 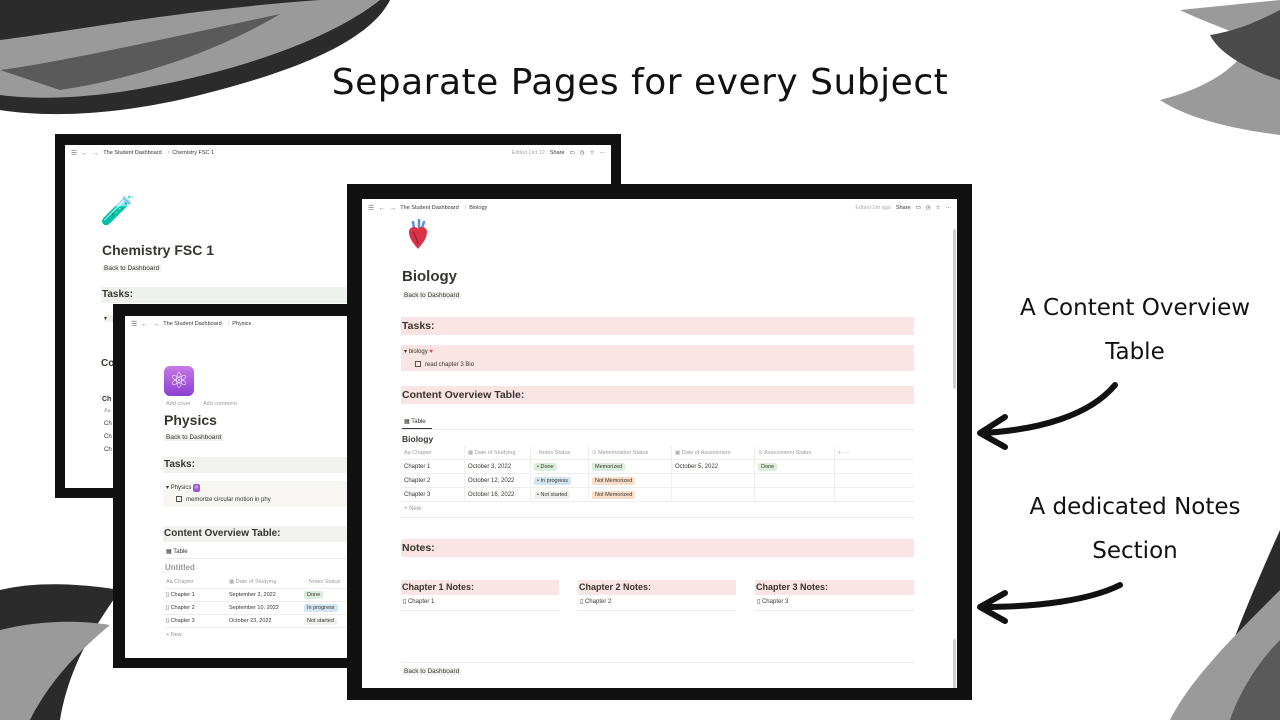 I want to click on notes-status-cell: • Not started, so click(x=560, y=494).